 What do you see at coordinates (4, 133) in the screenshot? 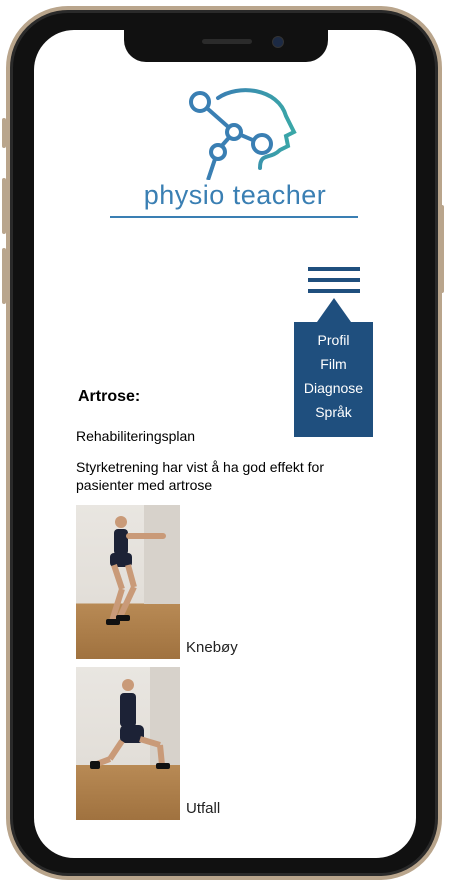
I see `mute-switch` at bounding box center [4, 133].